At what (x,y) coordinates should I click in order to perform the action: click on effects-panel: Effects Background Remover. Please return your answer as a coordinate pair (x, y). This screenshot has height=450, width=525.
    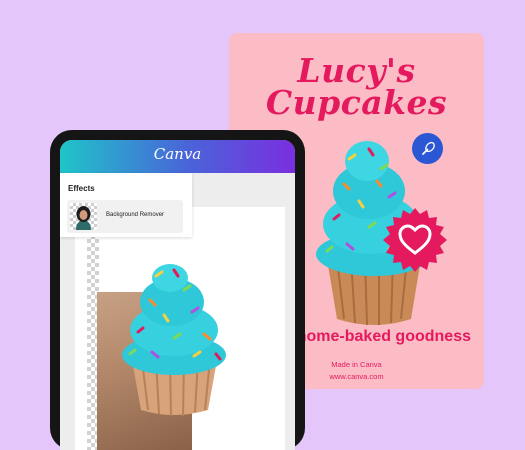
    Looking at the image, I should click on (126, 205).